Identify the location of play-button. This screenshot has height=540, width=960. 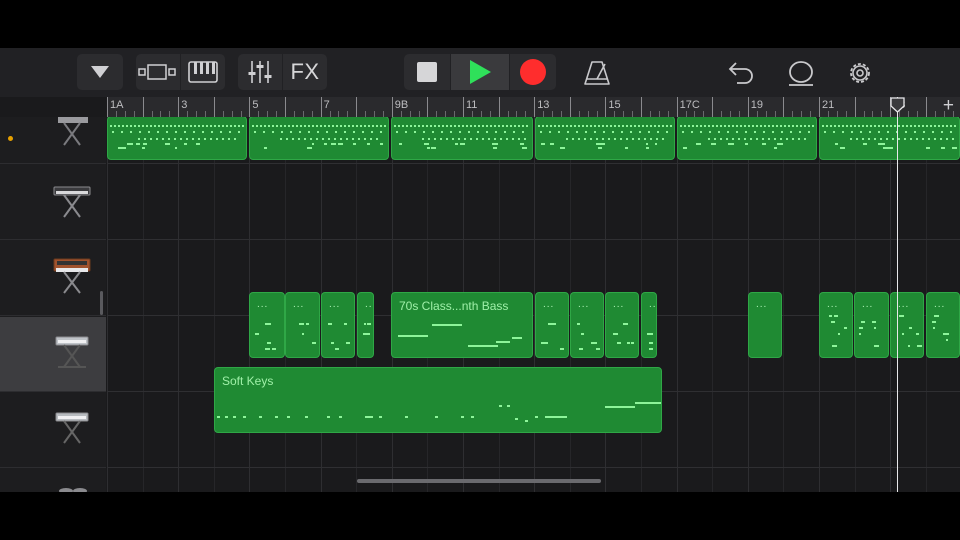
(480, 72).